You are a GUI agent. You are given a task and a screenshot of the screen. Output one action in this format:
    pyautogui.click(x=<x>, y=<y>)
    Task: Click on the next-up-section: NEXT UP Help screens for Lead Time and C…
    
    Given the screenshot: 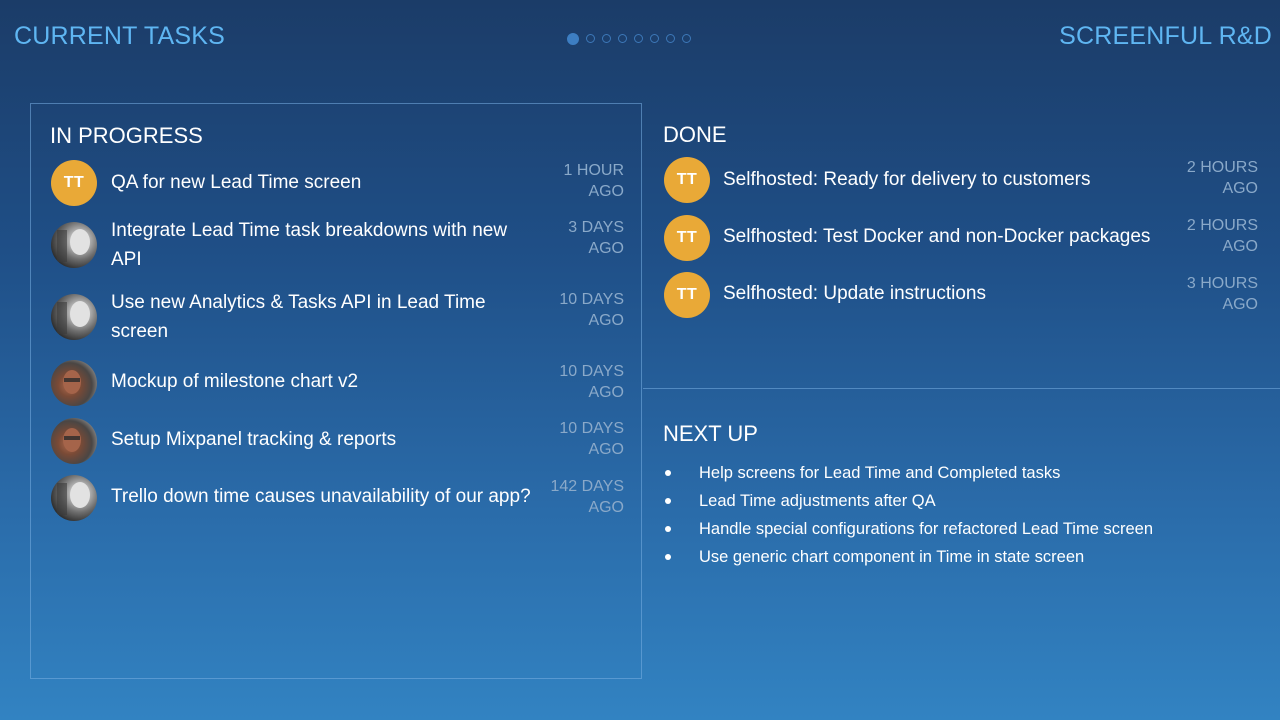 What is the action you would take?
    pyautogui.click(x=961, y=489)
    